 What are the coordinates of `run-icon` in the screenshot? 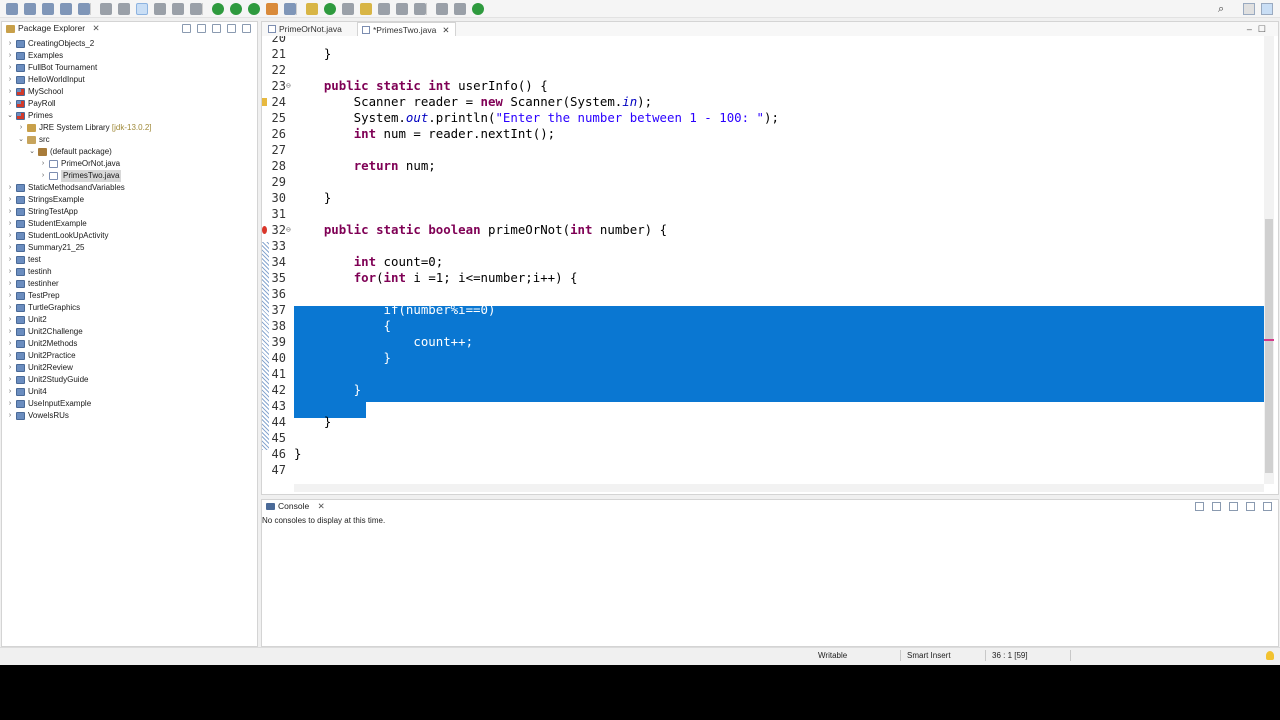 It's located at (236, 9).